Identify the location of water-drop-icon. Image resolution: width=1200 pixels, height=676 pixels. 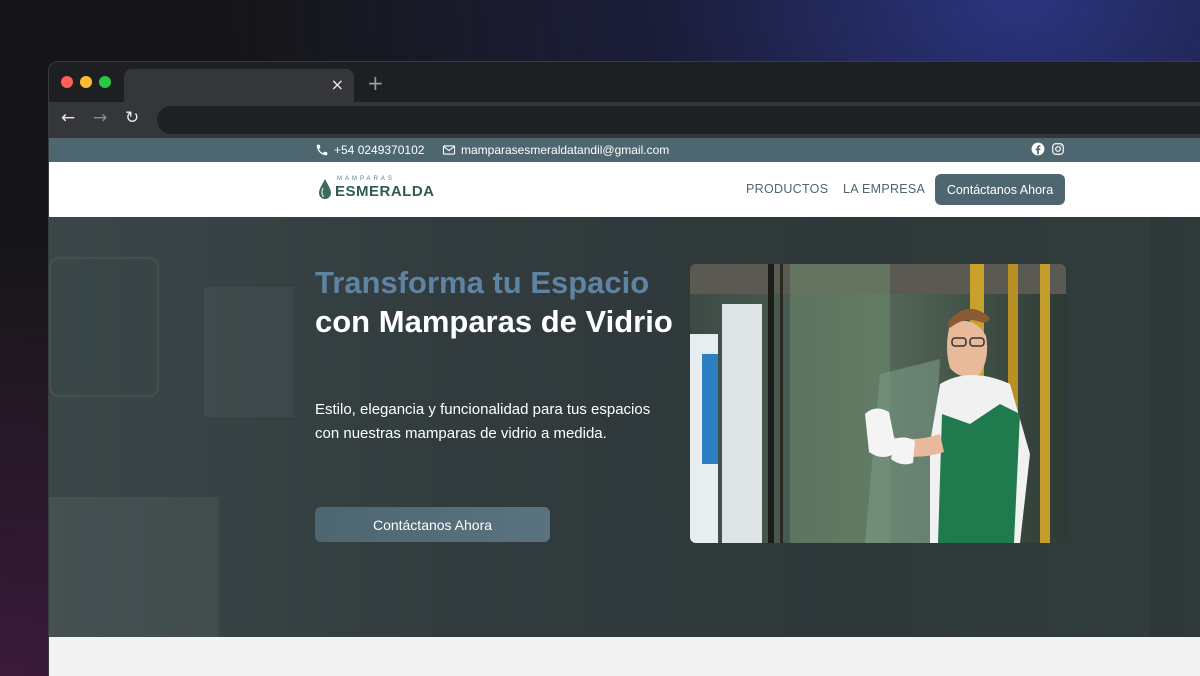
(325, 189).